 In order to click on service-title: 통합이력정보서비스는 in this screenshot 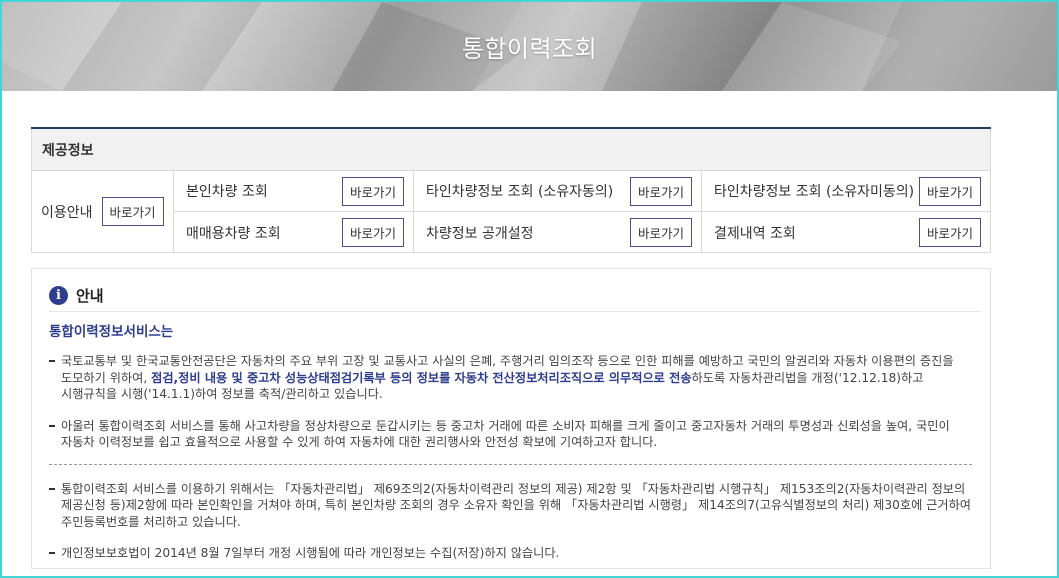, I will do `click(111, 332)`.